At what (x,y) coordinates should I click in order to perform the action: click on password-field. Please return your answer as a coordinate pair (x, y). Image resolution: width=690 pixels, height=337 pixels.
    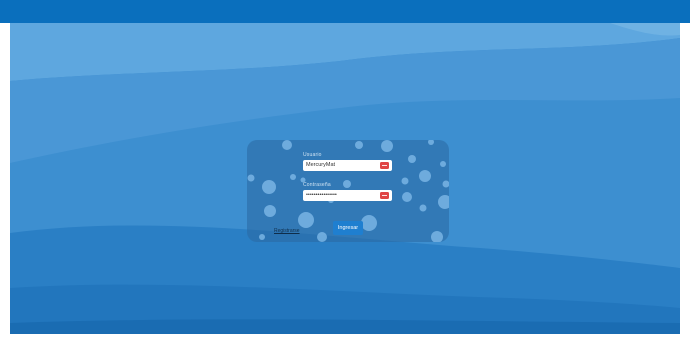
    Looking at the image, I should click on (347, 195).